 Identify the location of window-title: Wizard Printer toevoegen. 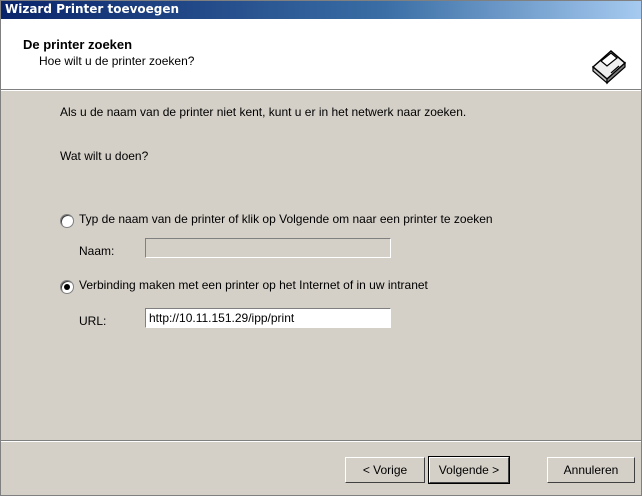
(92, 9).